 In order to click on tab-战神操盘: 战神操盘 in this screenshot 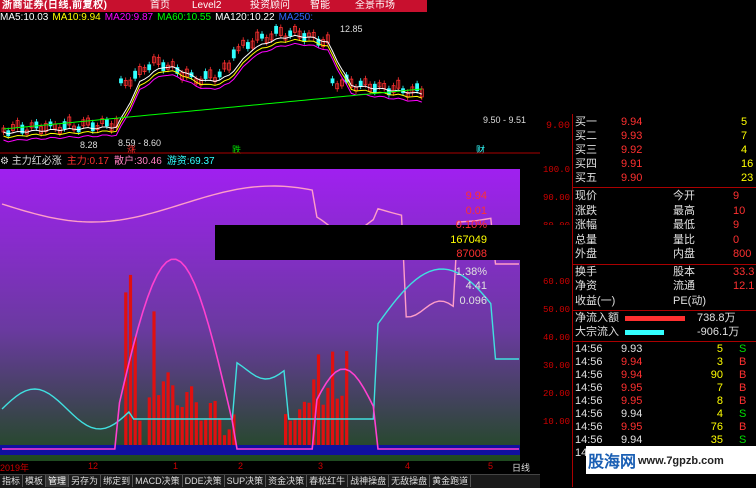, I will do `click(369, 481)`.